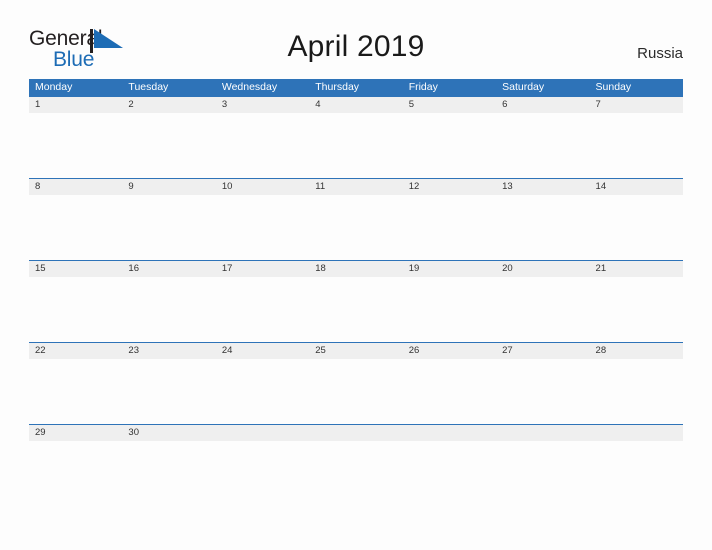 Image resolution: width=712 pixels, height=550 pixels. What do you see at coordinates (168, 105) in the screenshot?
I see `day-number: 2` at bounding box center [168, 105].